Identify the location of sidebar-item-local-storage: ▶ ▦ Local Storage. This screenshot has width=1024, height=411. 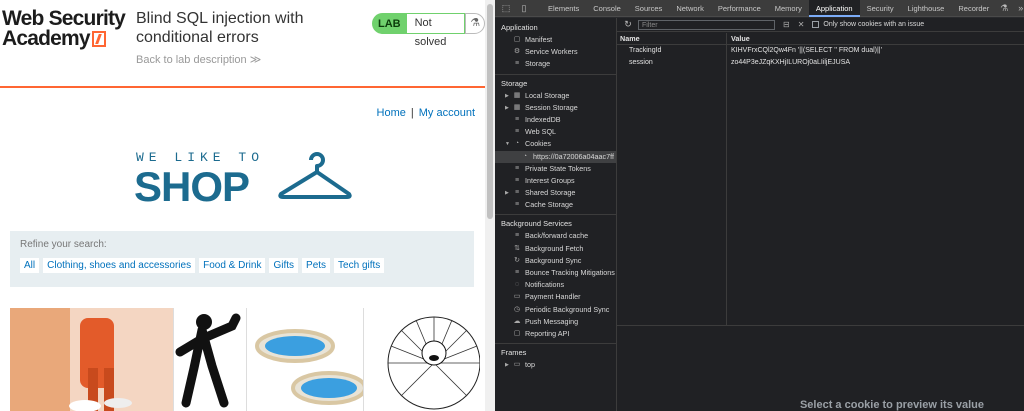
(555, 96).